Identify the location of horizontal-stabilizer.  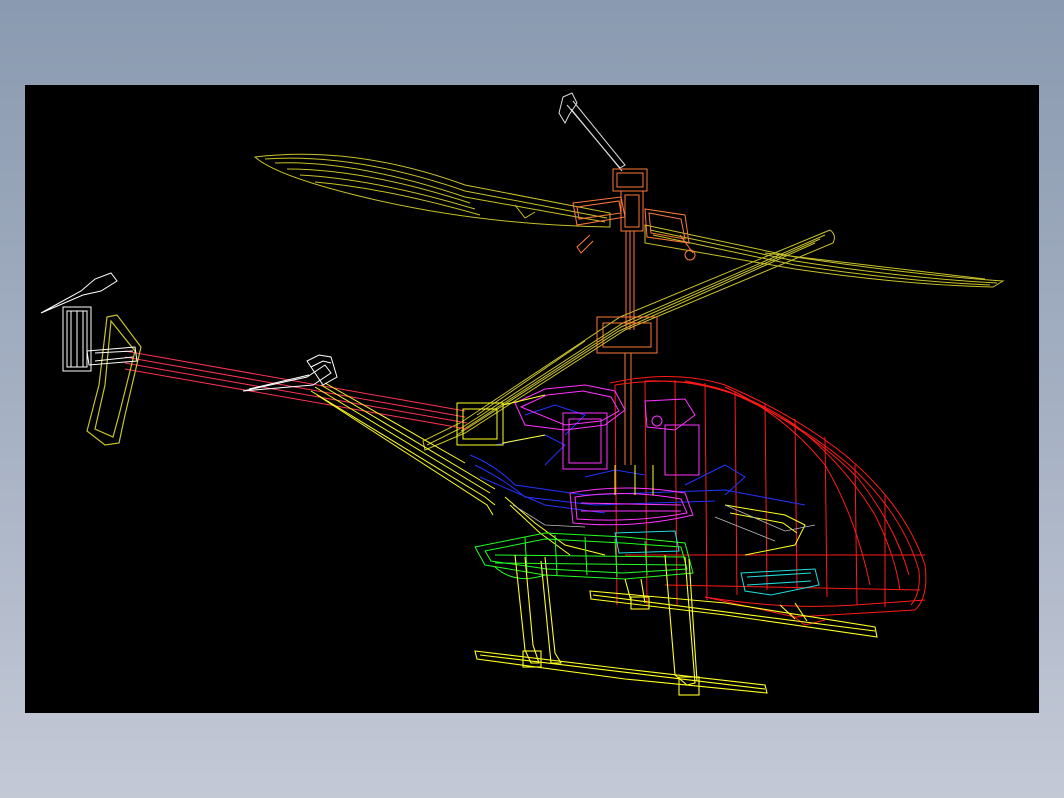
(290, 373).